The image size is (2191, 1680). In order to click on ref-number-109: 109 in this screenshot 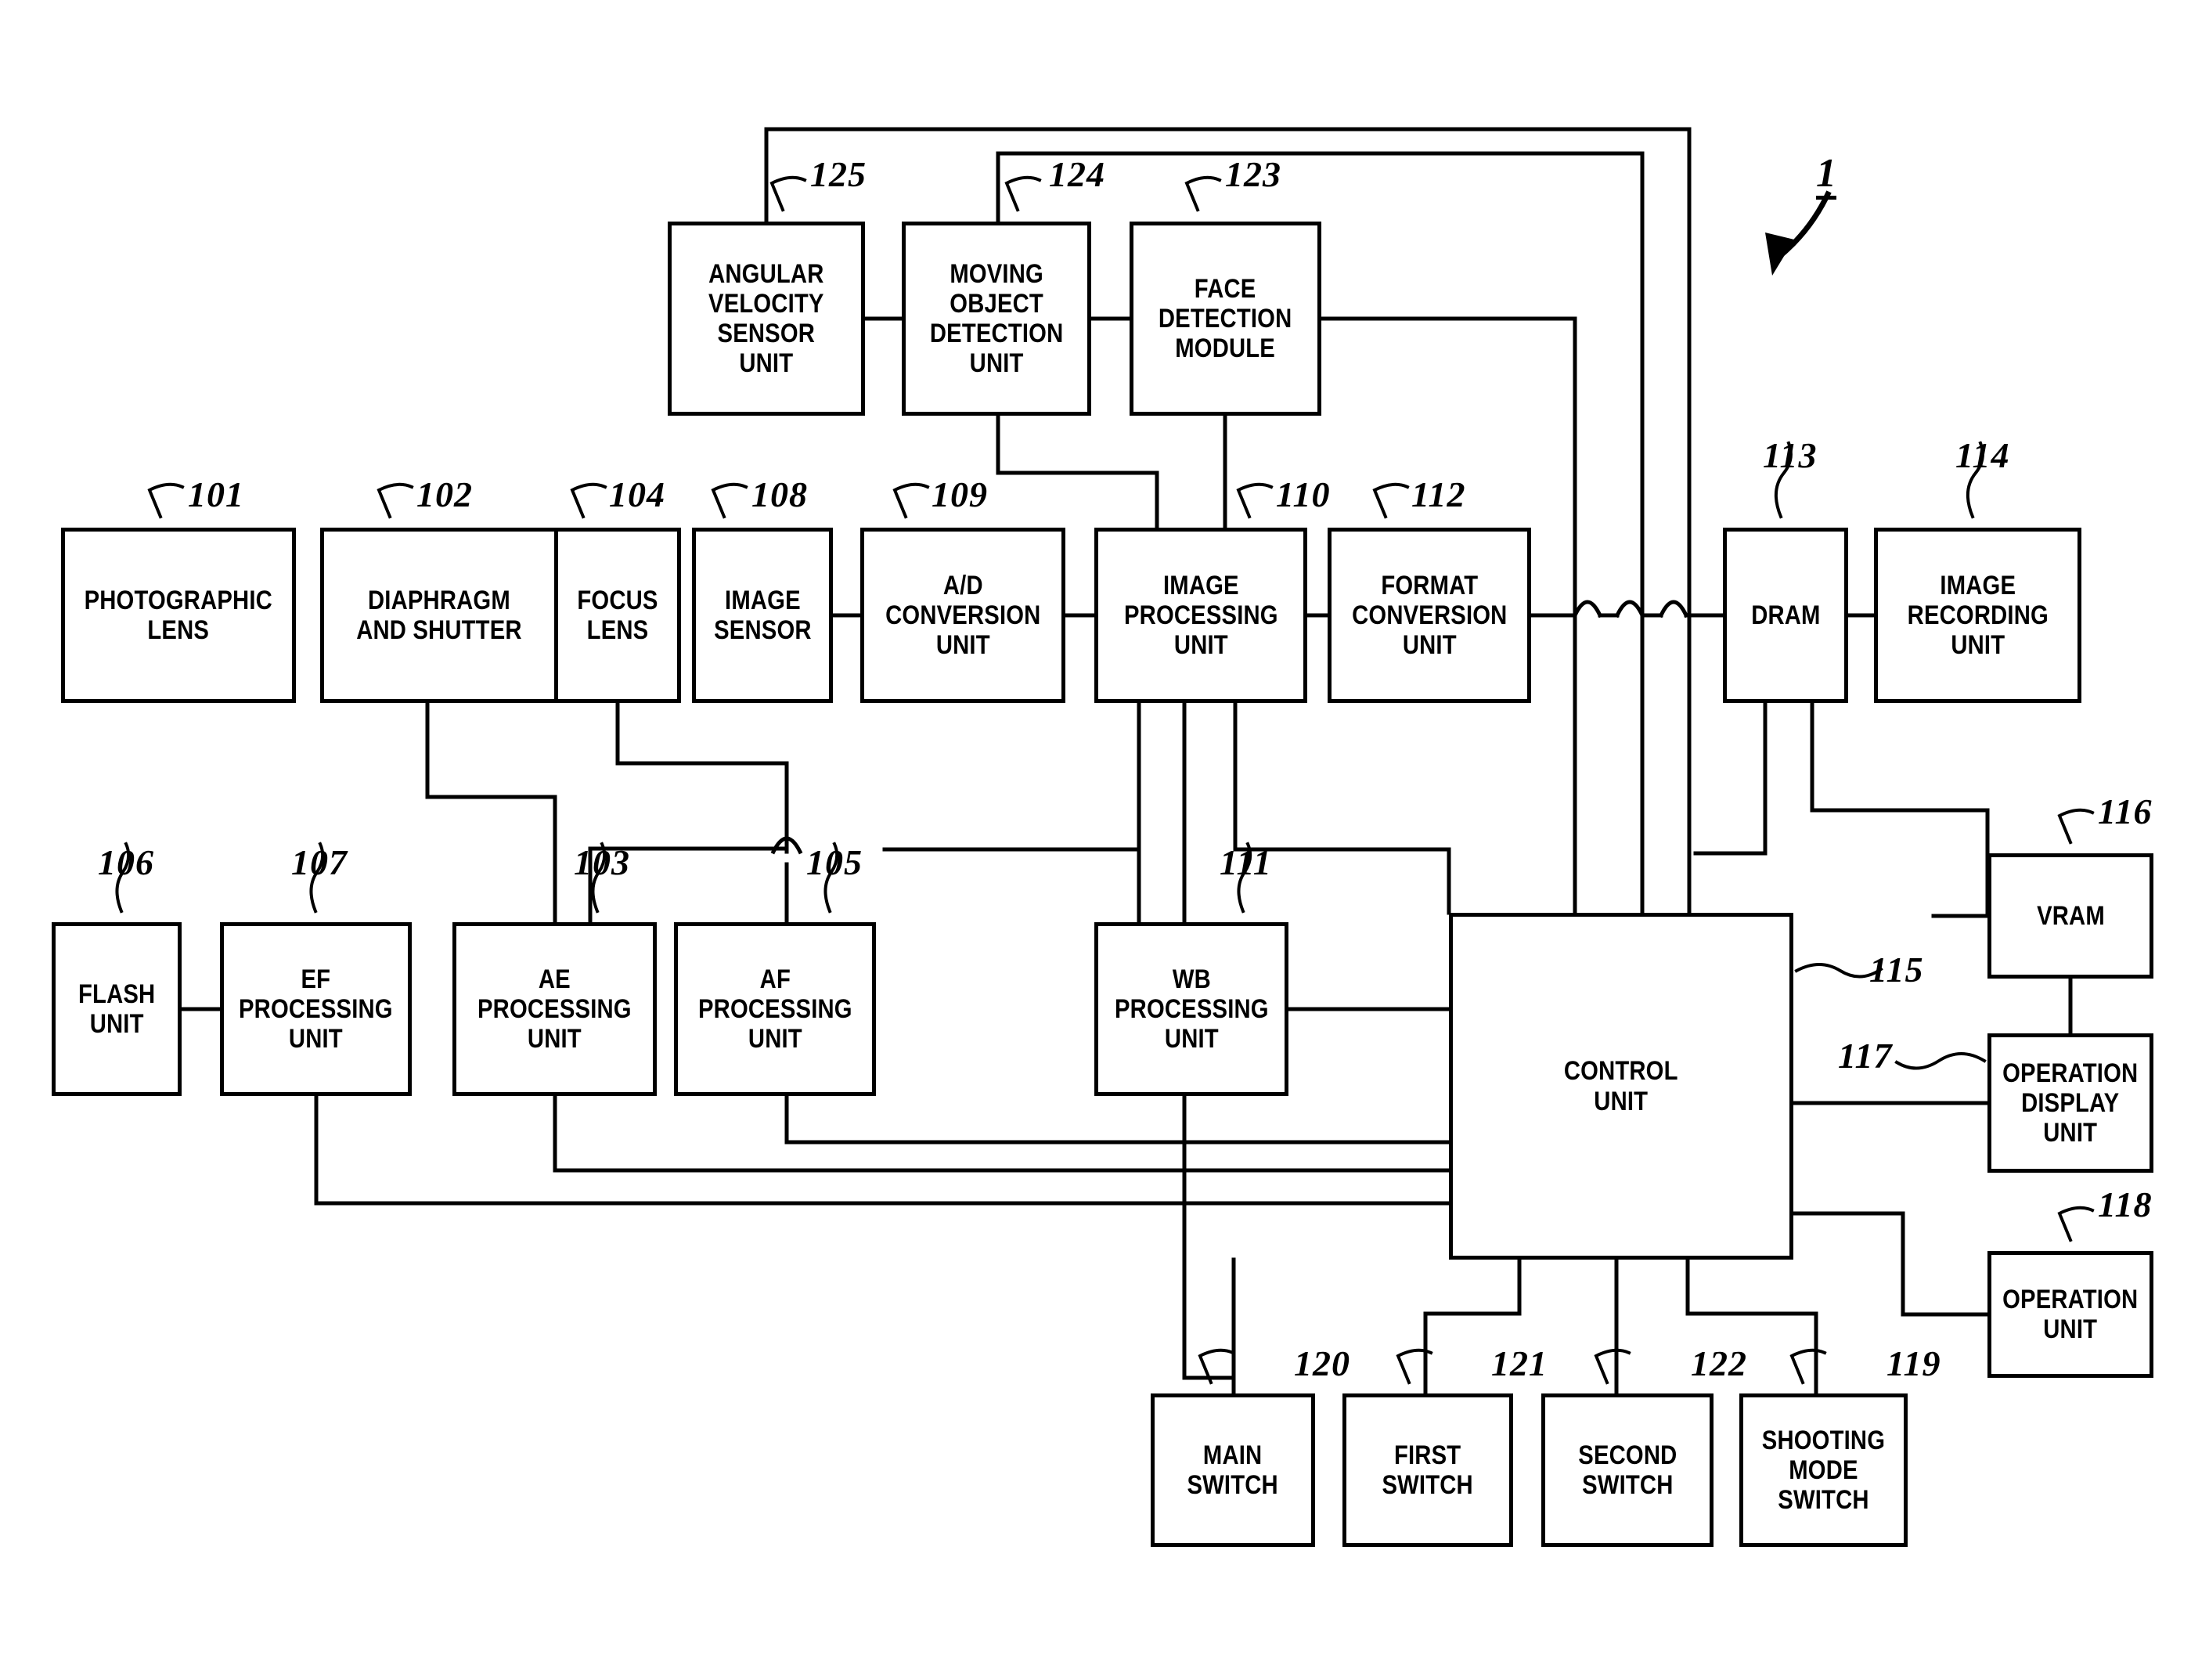, I will do `click(960, 494)`.